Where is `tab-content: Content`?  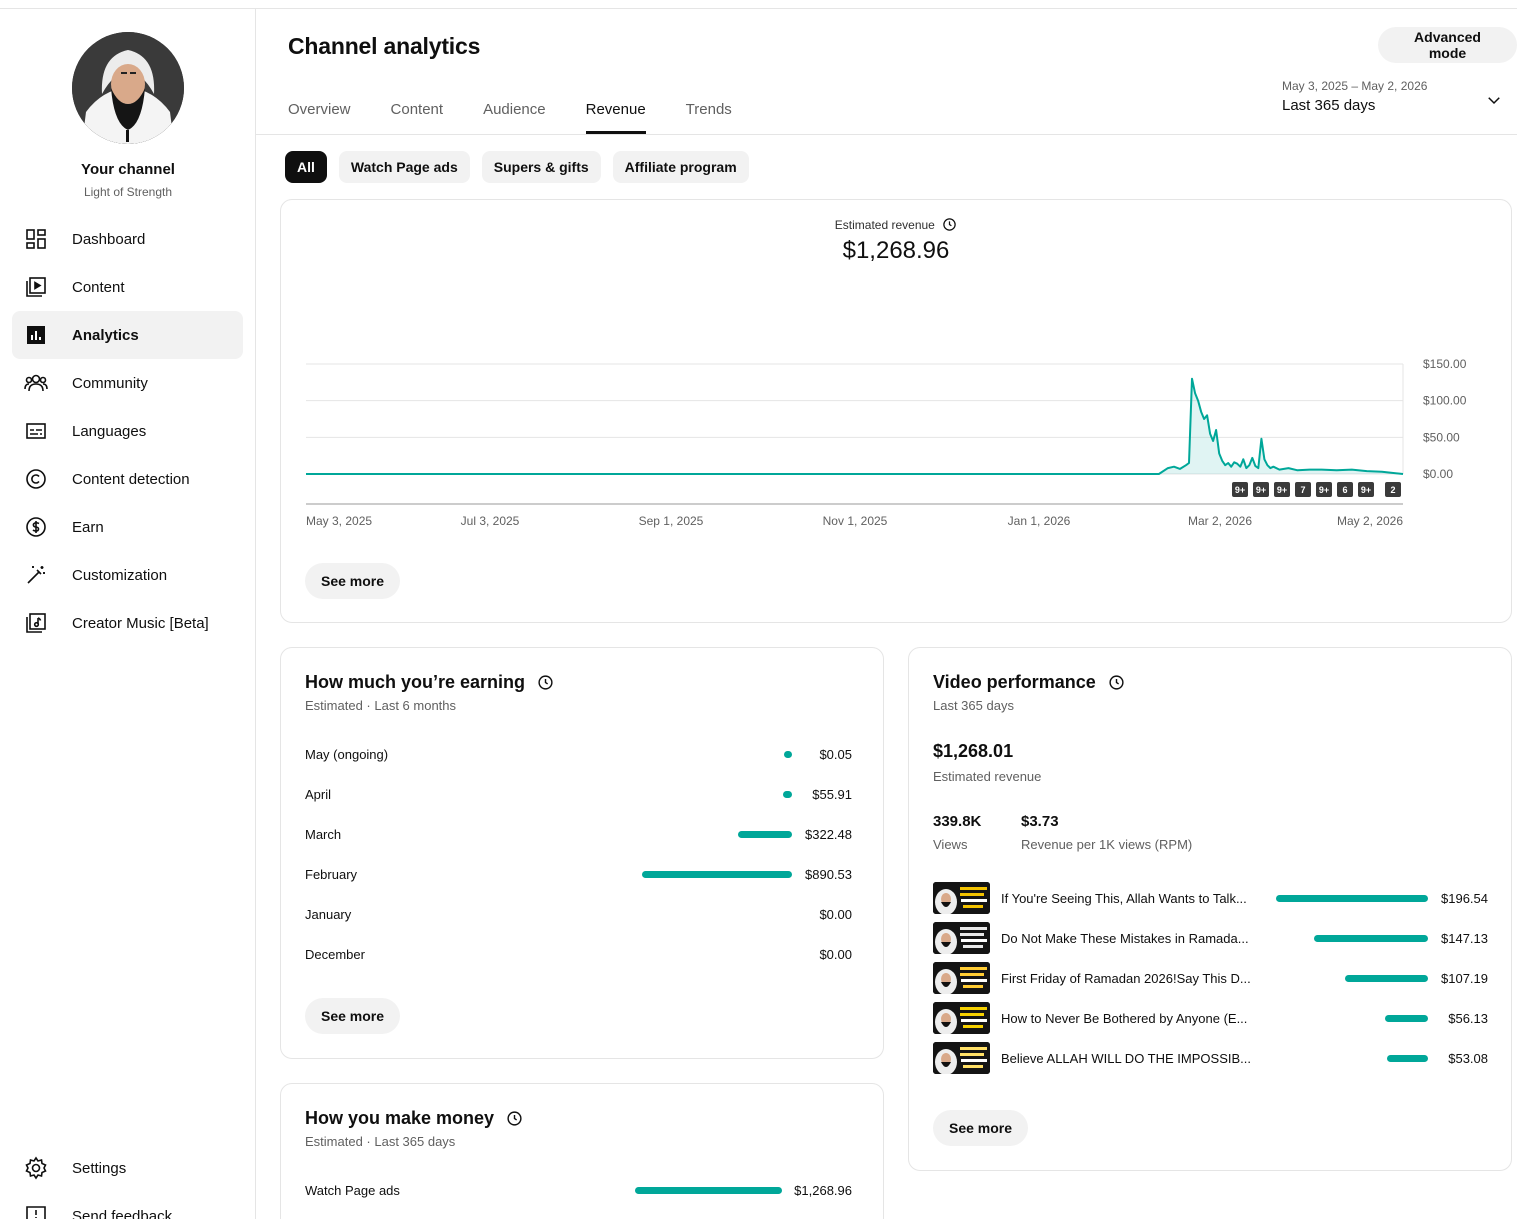 tab-content: Content is located at coordinates (417, 113).